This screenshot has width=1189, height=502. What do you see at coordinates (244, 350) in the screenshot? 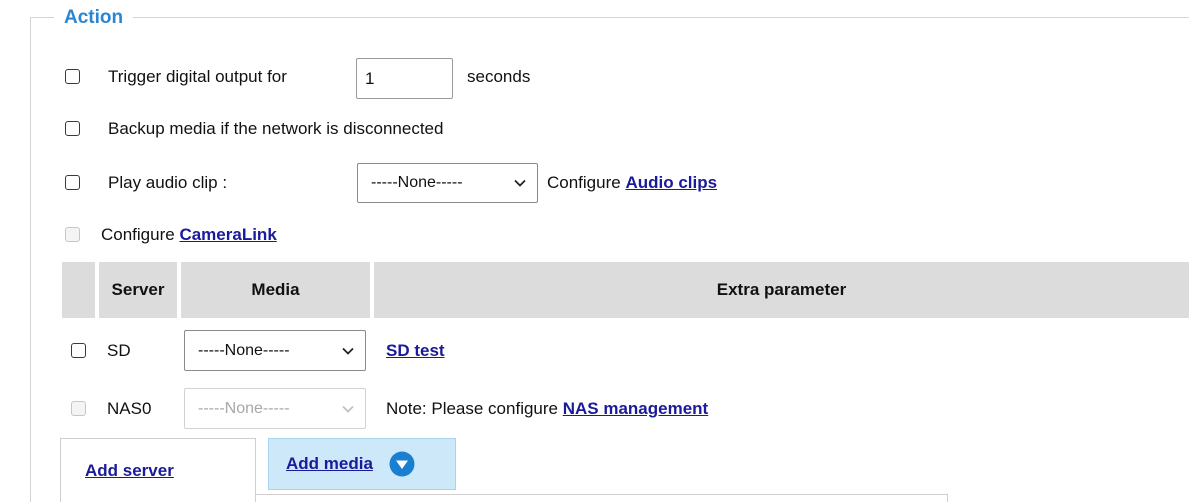
I see `sd-media-select-value: -----None-----` at bounding box center [244, 350].